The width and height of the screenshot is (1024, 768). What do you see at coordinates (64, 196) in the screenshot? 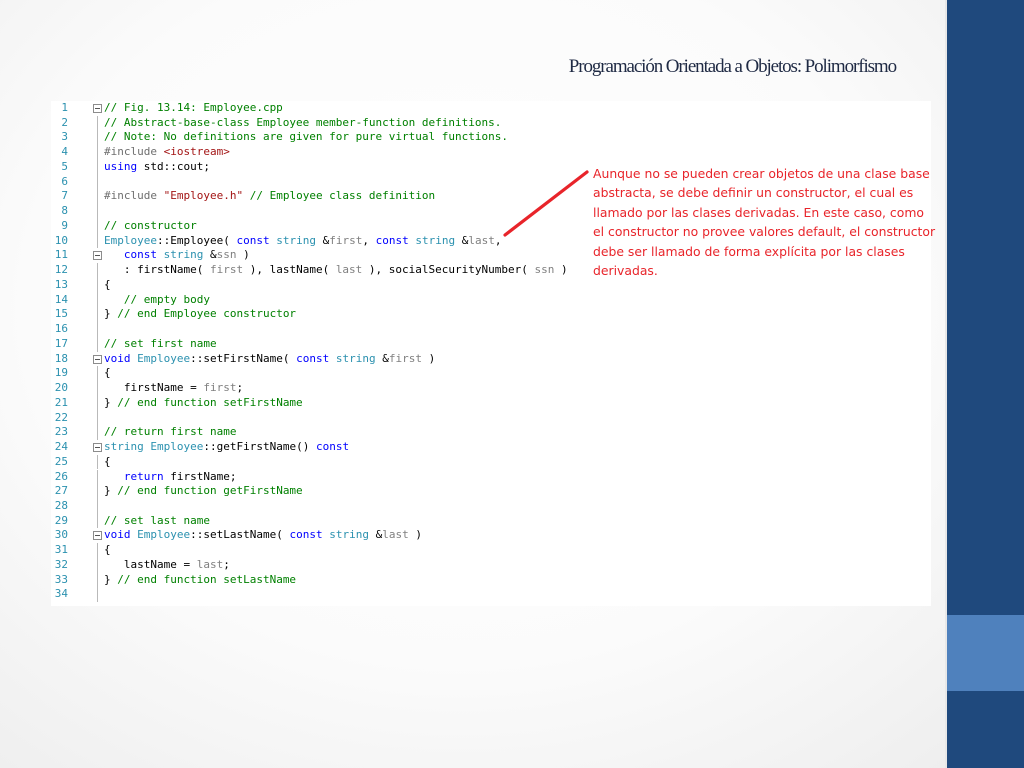
I see `line-number: 7` at bounding box center [64, 196].